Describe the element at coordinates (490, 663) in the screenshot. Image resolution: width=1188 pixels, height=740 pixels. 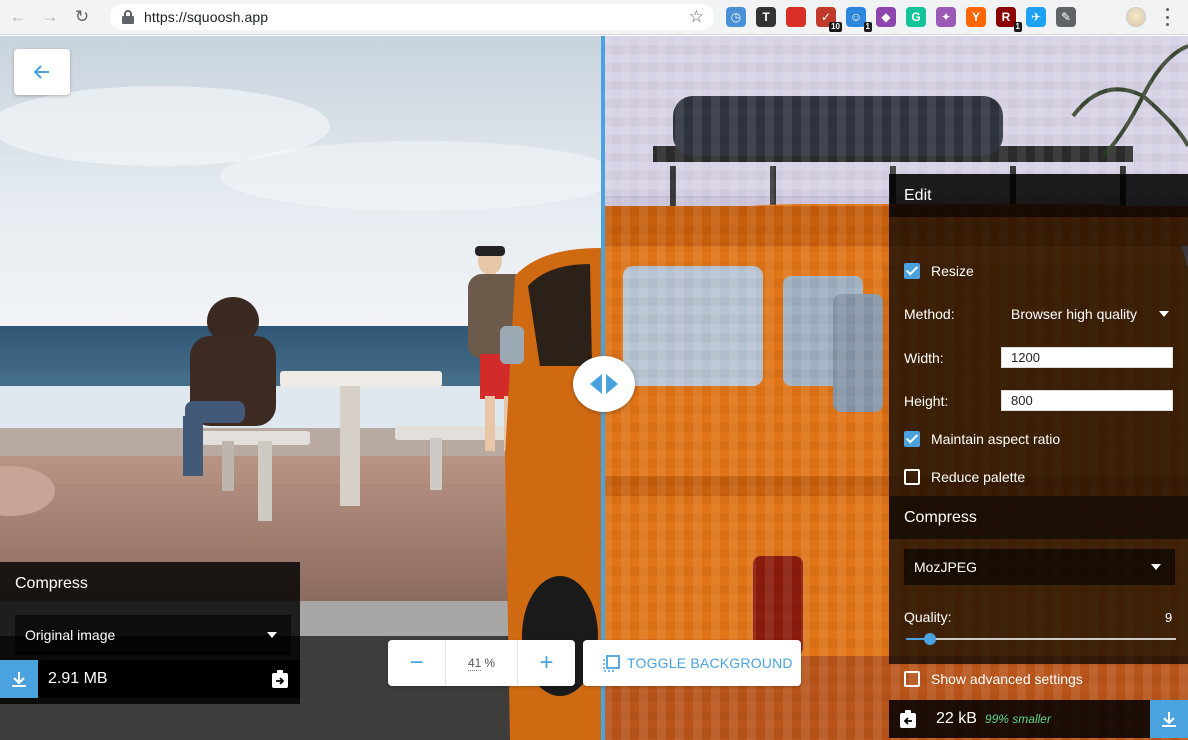
I see `zoom-unit: %` at that location.